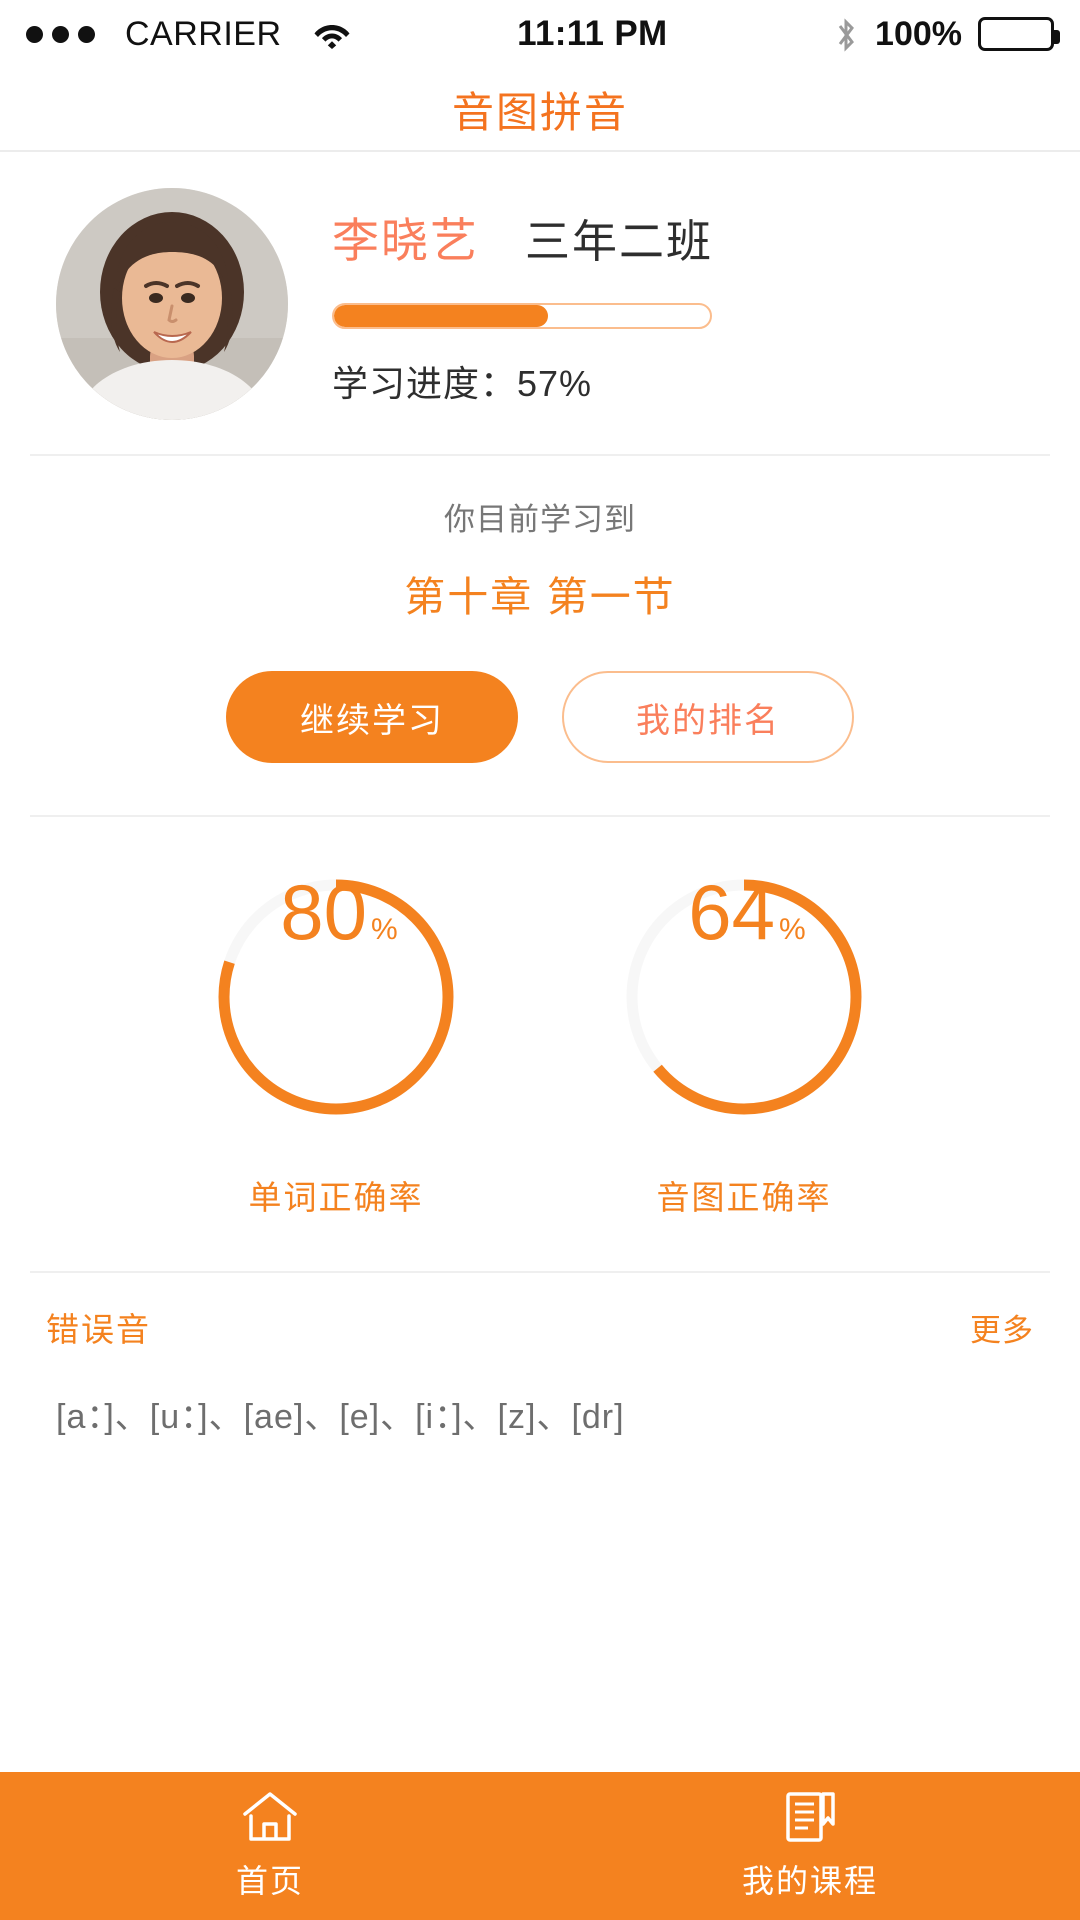 This screenshot has width=1080, height=1920. Describe the element at coordinates (809, 1881) in the screenshot. I see `tab-my-courses-label: 我的课程` at that location.